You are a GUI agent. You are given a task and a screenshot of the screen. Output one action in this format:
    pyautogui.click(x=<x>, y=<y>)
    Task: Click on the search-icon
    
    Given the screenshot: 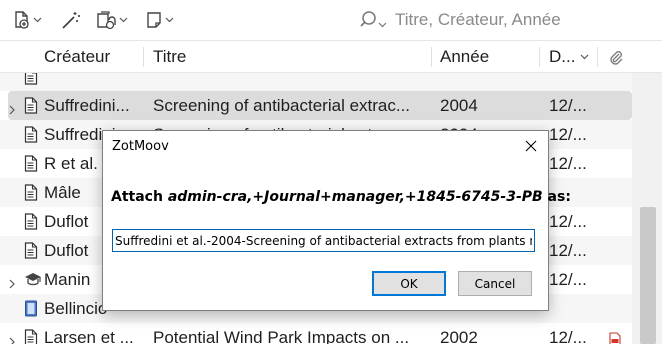 What is the action you would take?
    pyautogui.click(x=368, y=19)
    